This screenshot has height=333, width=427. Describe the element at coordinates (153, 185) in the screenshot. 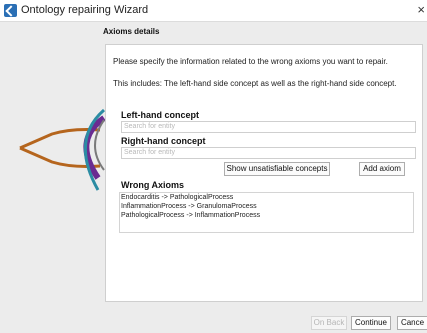

I see `wrong-axioms-label: Wrong Axioms` at that location.